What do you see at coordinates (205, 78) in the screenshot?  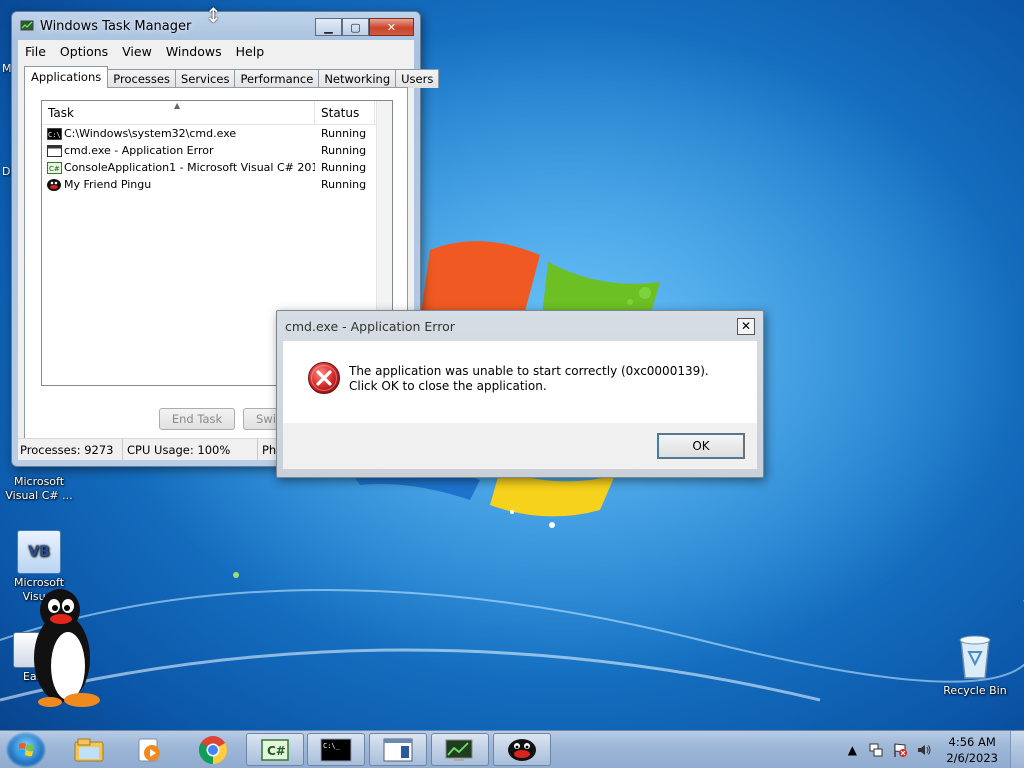 I see `tab-services: Services` at bounding box center [205, 78].